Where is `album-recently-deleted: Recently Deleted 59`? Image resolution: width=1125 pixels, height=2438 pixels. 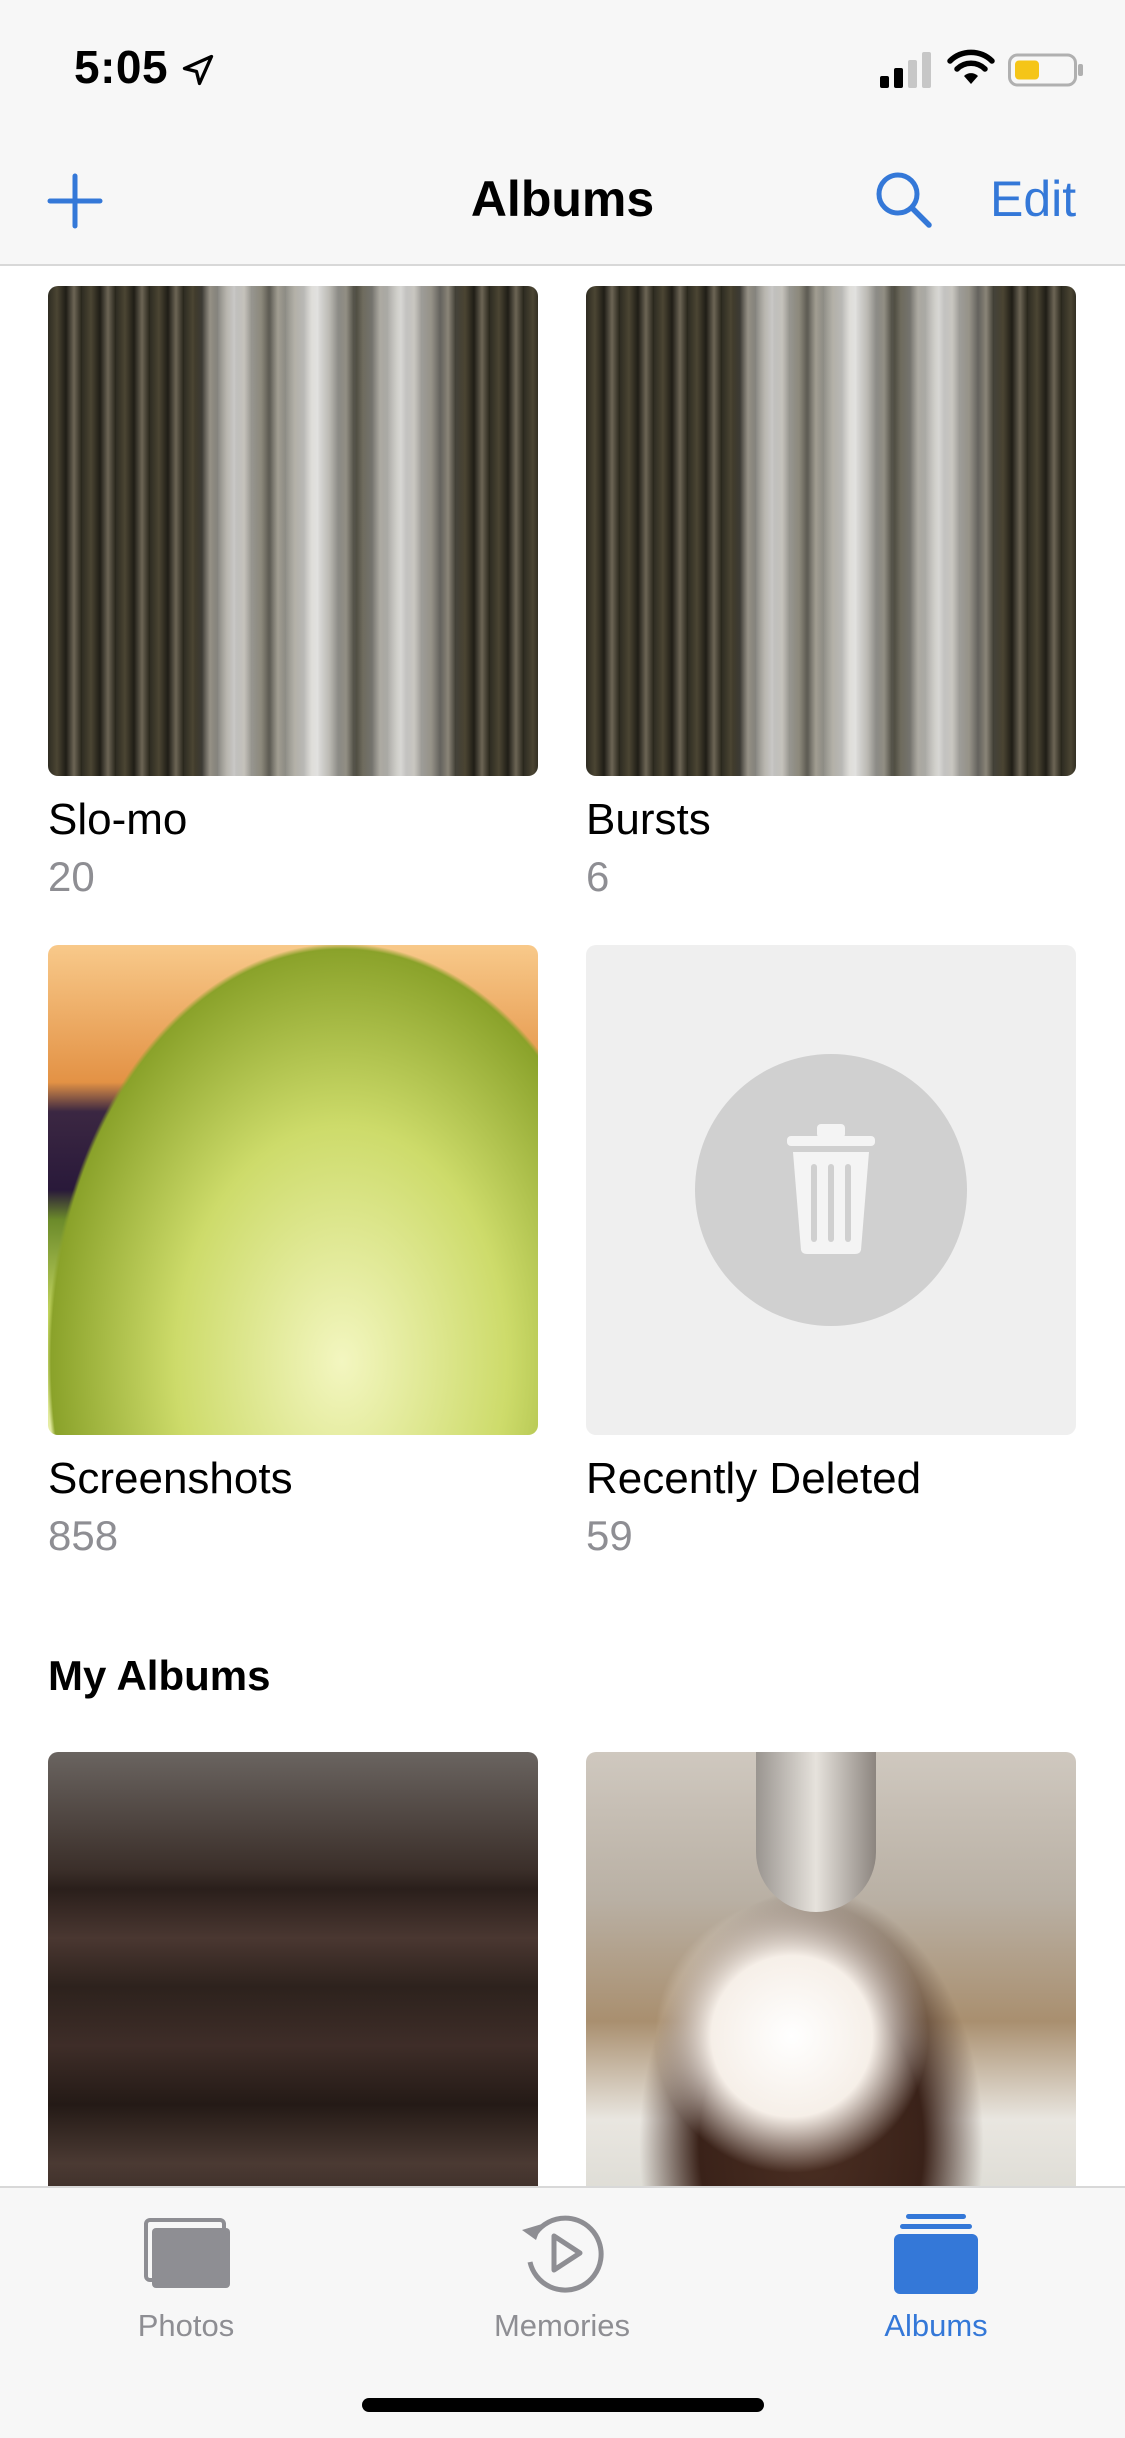
album-recently-deleted: Recently Deleted 59 is located at coordinates (831, 1253).